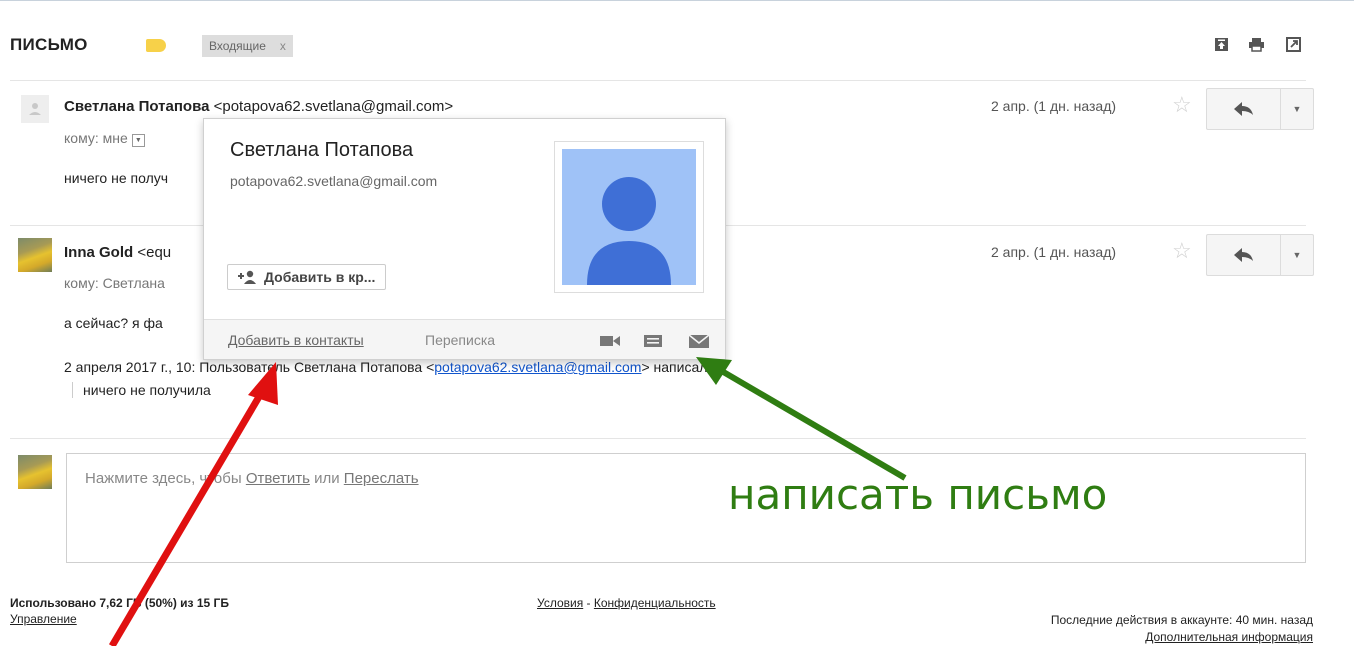  What do you see at coordinates (1256, 44) in the screenshot?
I see `print-icon` at bounding box center [1256, 44].